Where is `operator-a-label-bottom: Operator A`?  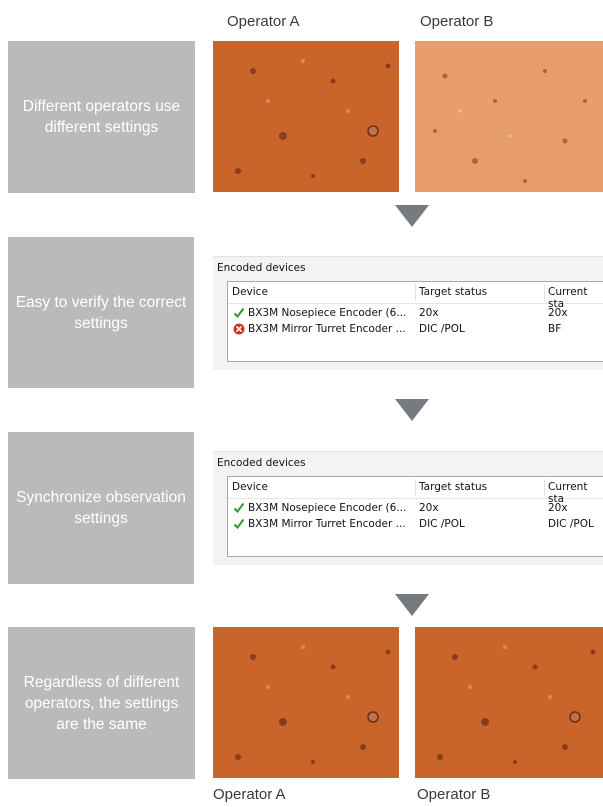 operator-a-label-bottom: Operator A is located at coordinates (249, 794).